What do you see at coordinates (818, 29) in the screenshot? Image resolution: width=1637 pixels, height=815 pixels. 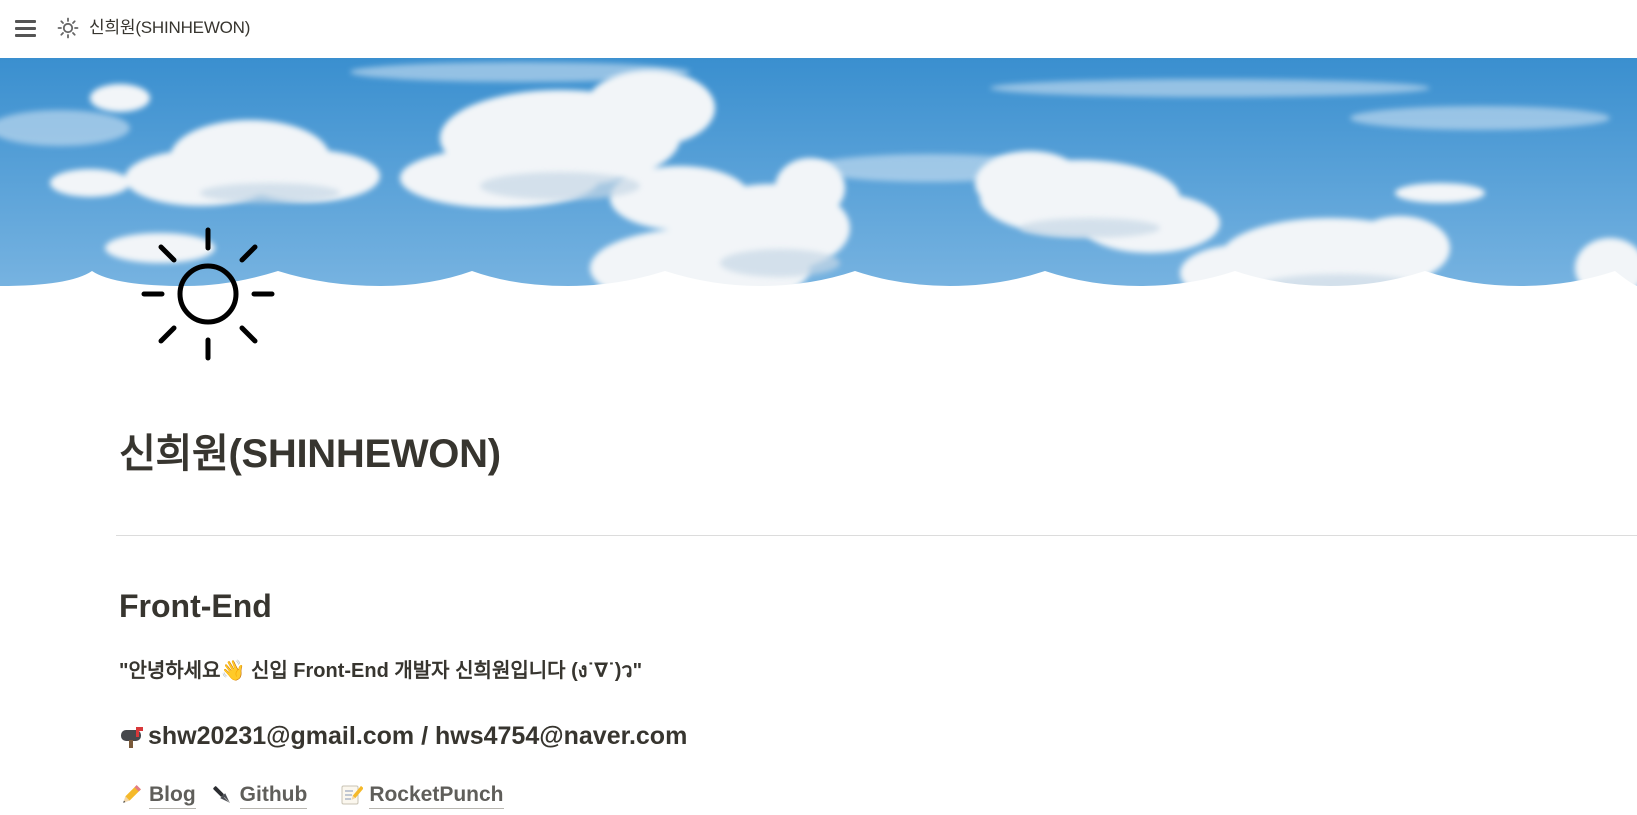 I see `top-bar: 신희원(SHINHEWON)` at bounding box center [818, 29].